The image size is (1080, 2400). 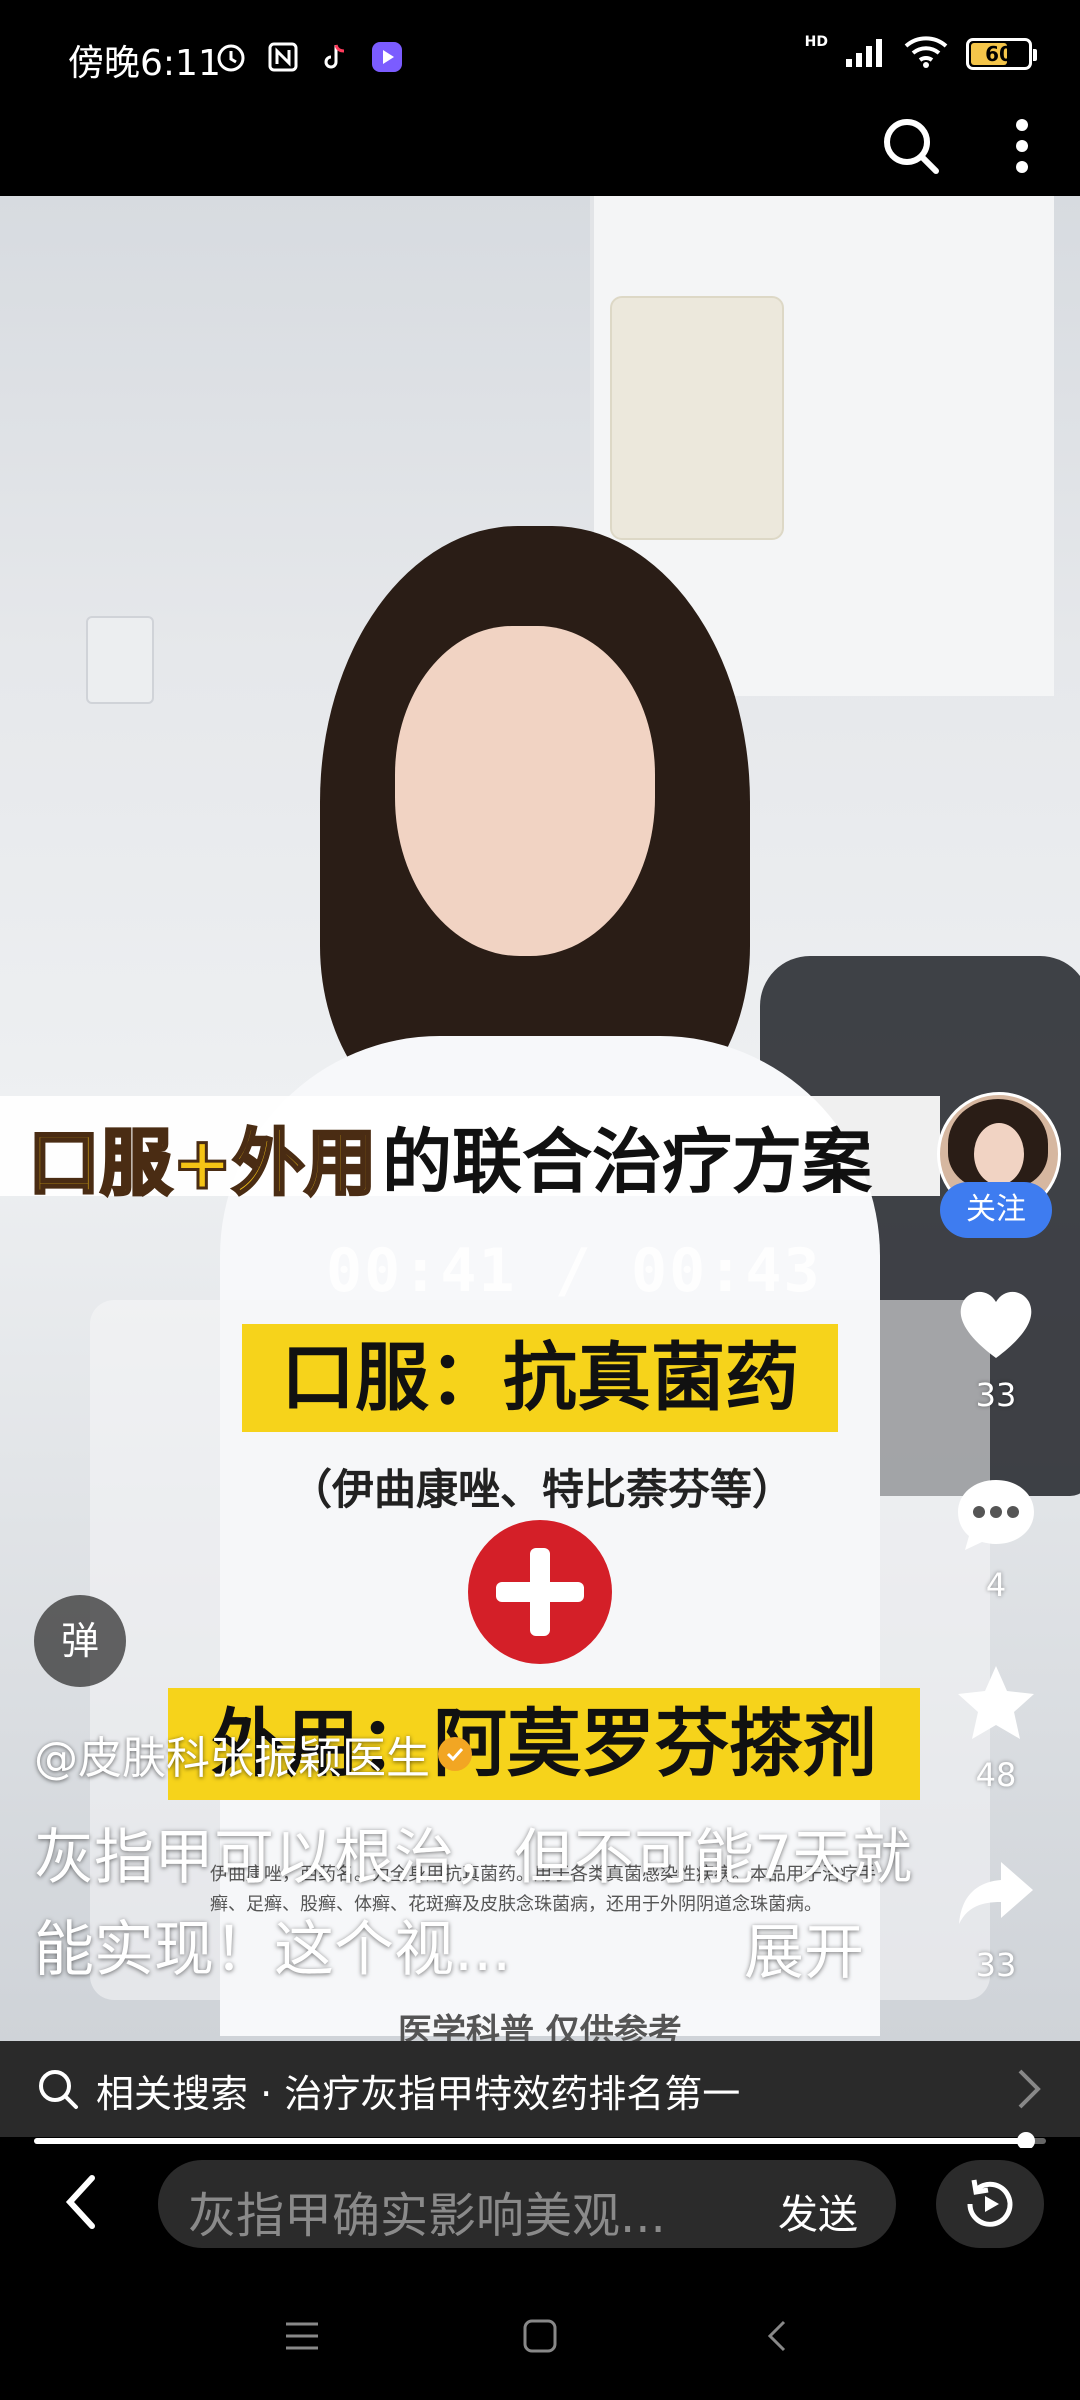 I want to click on doctor-face, so click(x=525, y=791).